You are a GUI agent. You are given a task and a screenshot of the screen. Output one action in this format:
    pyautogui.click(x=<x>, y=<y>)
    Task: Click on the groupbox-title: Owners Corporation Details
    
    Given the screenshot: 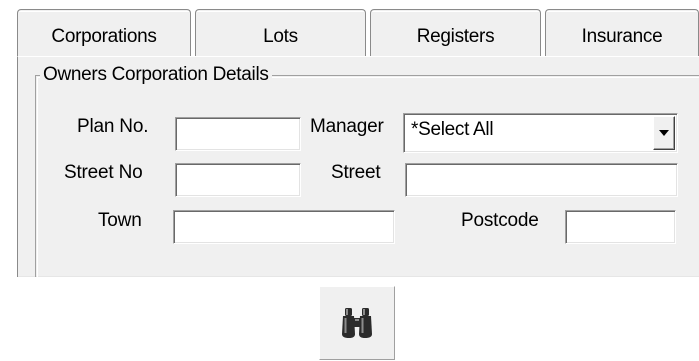 What is the action you would take?
    pyautogui.click(x=156, y=75)
    